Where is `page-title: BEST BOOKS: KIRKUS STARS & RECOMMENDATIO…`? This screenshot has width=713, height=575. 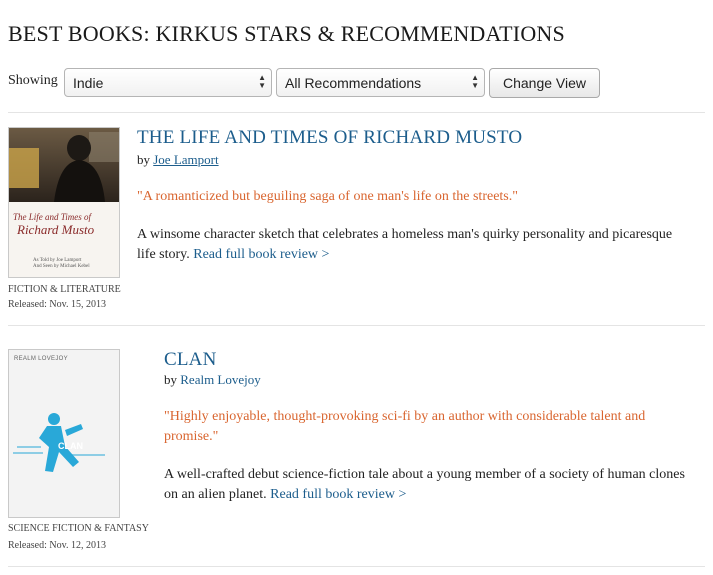
page-title: BEST BOOKS: KIRKUS STARS & RECOMMENDATIO… is located at coordinates (286, 33).